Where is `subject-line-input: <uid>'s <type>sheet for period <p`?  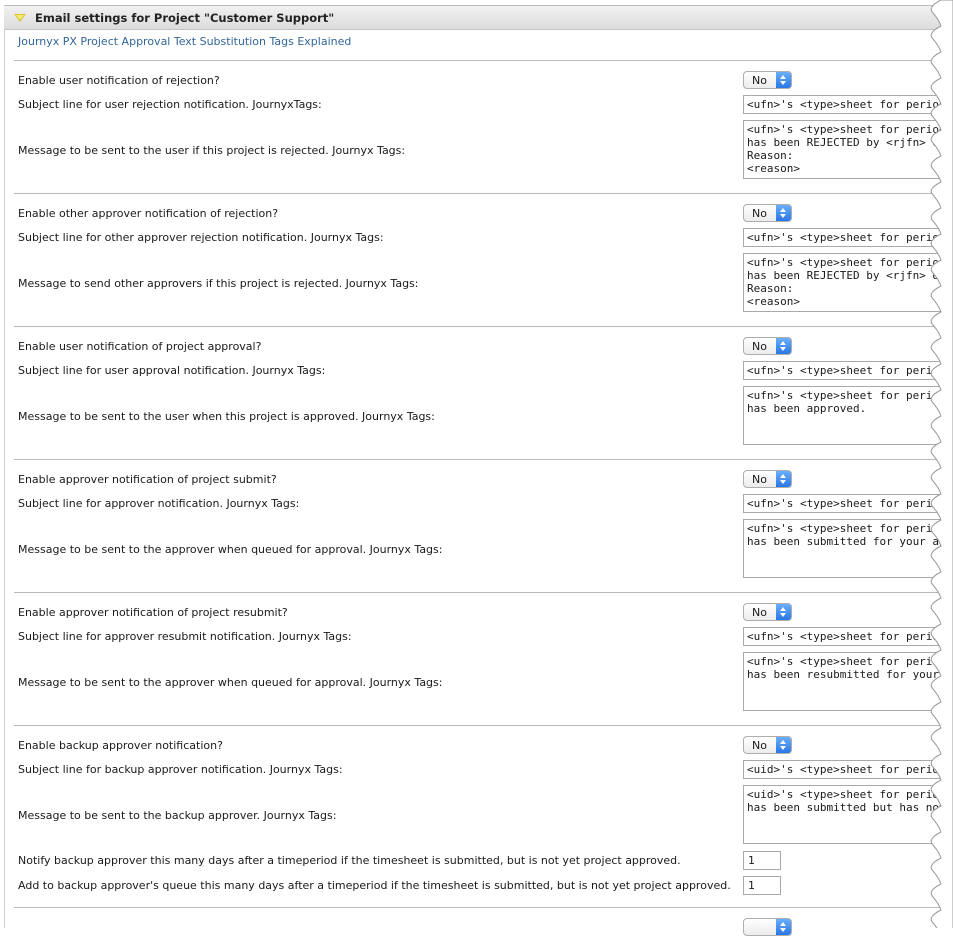
subject-line-input: <uid>'s <type>sheet for period <p is located at coordinates (848, 769).